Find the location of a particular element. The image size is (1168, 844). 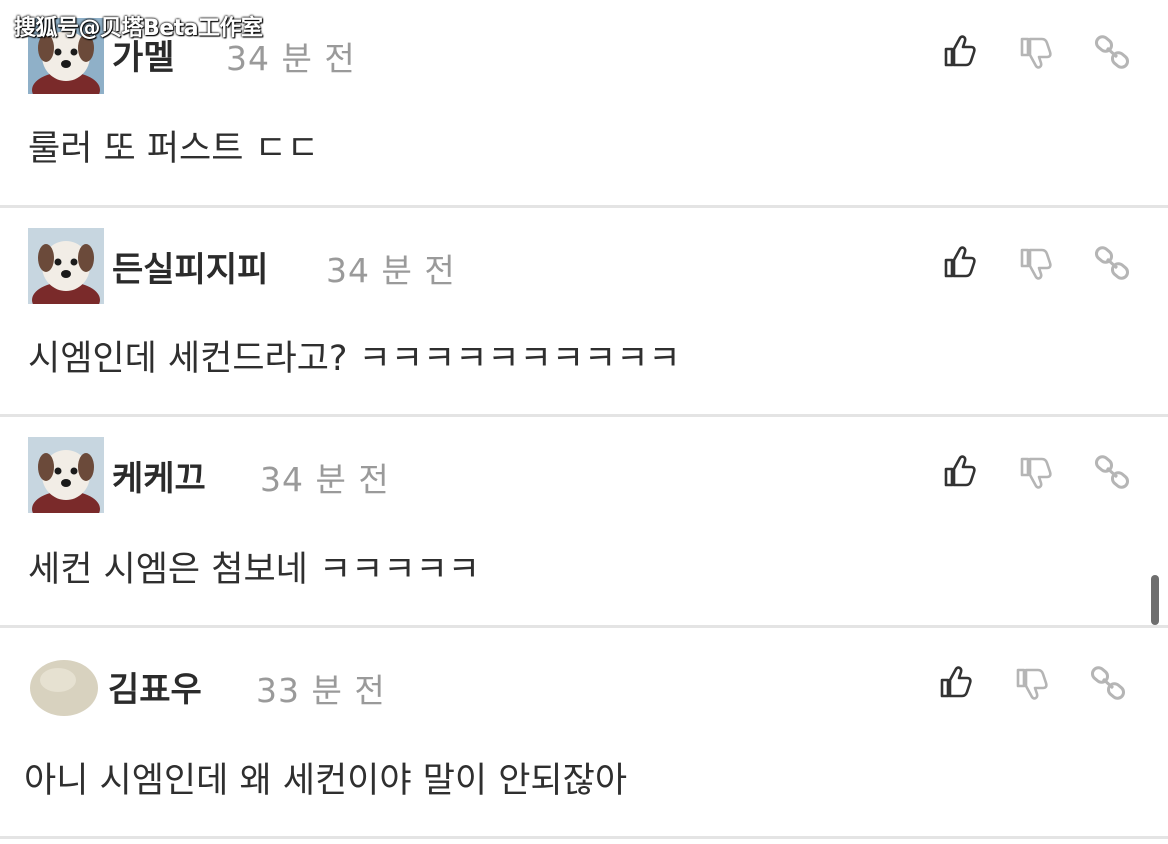

comment-text: 아니 시엠인데 왜 세컨이야 말이 안되잖아 is located at coordinates (326, 781).